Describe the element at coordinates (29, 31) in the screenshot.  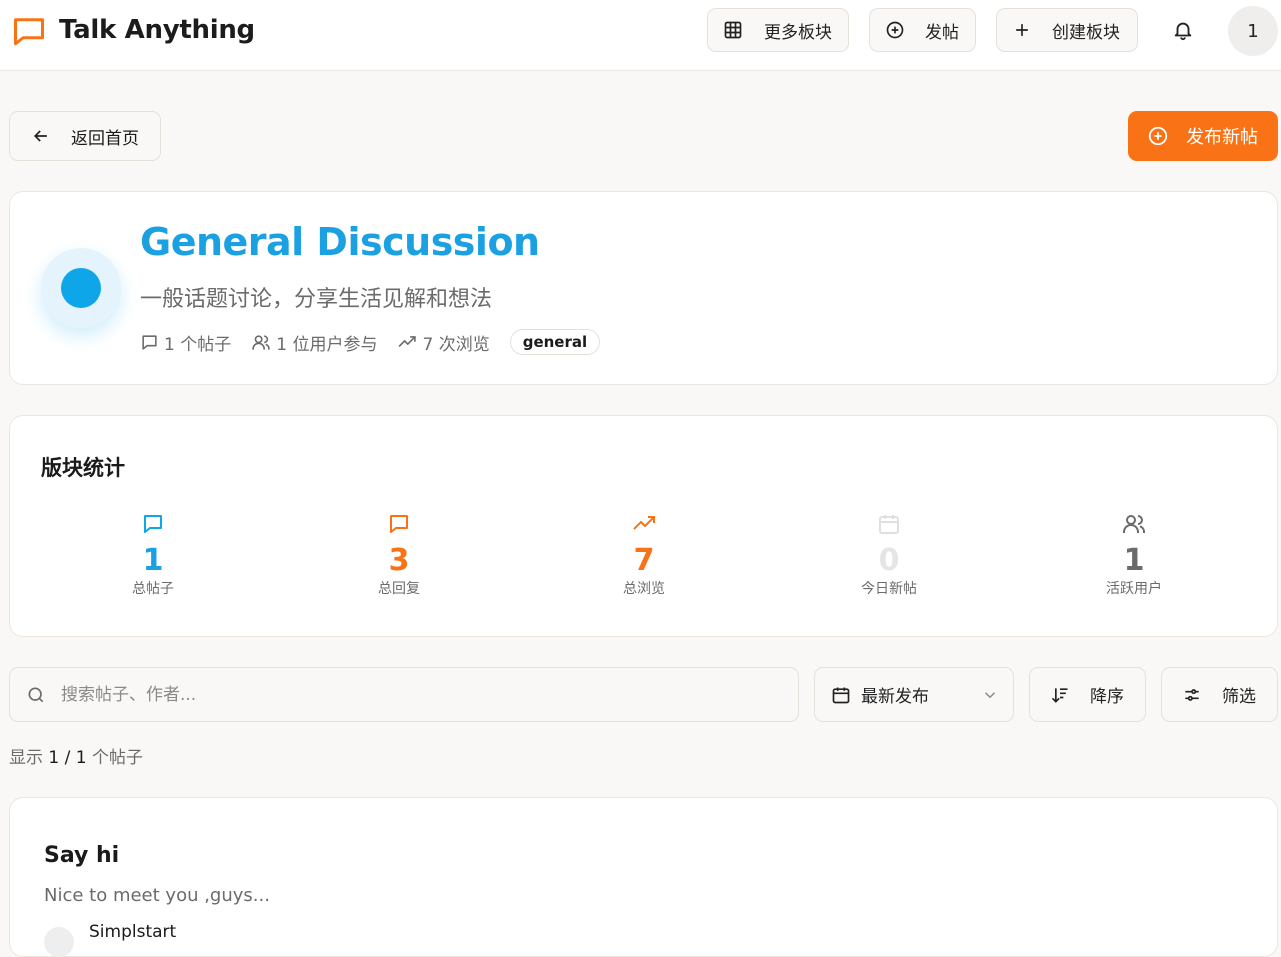
I see `chat-logo-icon` at that location.